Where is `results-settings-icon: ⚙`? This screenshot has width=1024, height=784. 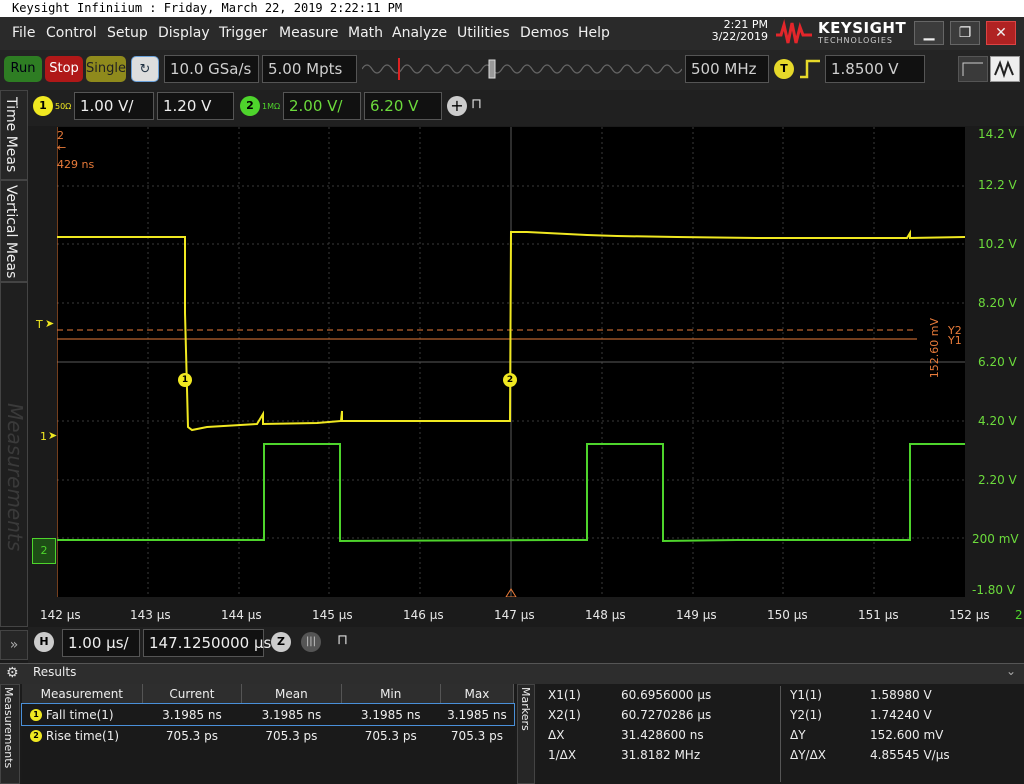
results-settings-icon: ⚙ is located at coordinates (12, 673).